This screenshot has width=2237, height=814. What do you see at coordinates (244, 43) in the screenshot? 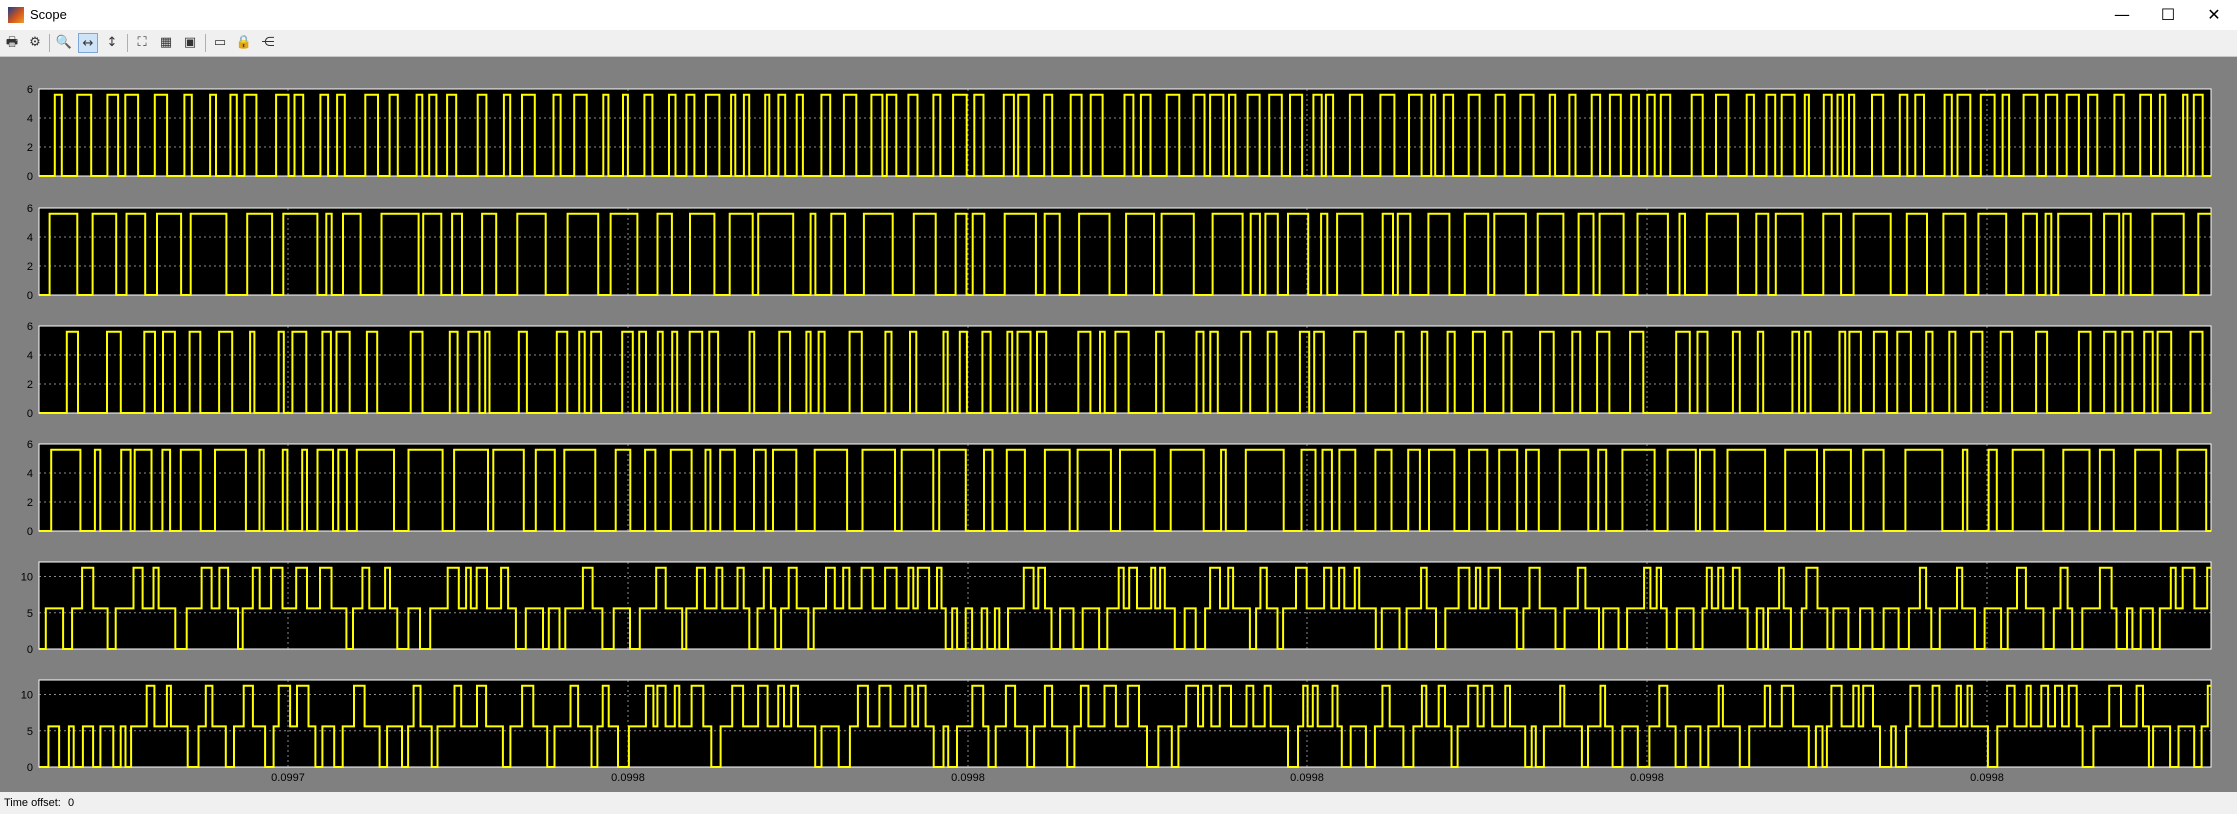
I see `lock-axes-button: 🔒` at bounding box center [244, 43].